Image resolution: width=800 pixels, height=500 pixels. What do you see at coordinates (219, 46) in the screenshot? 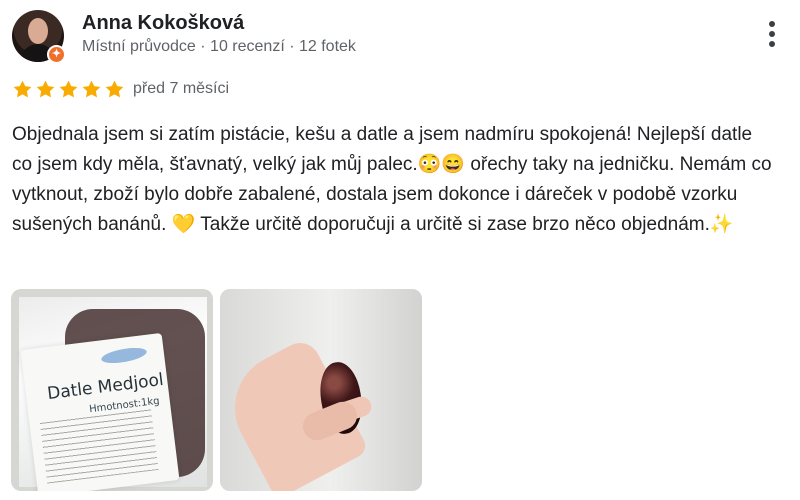
I see `reviewer-meta: Místní průvodce · 10 recenzí · 12 fotek` at bounding box center [219, 46].